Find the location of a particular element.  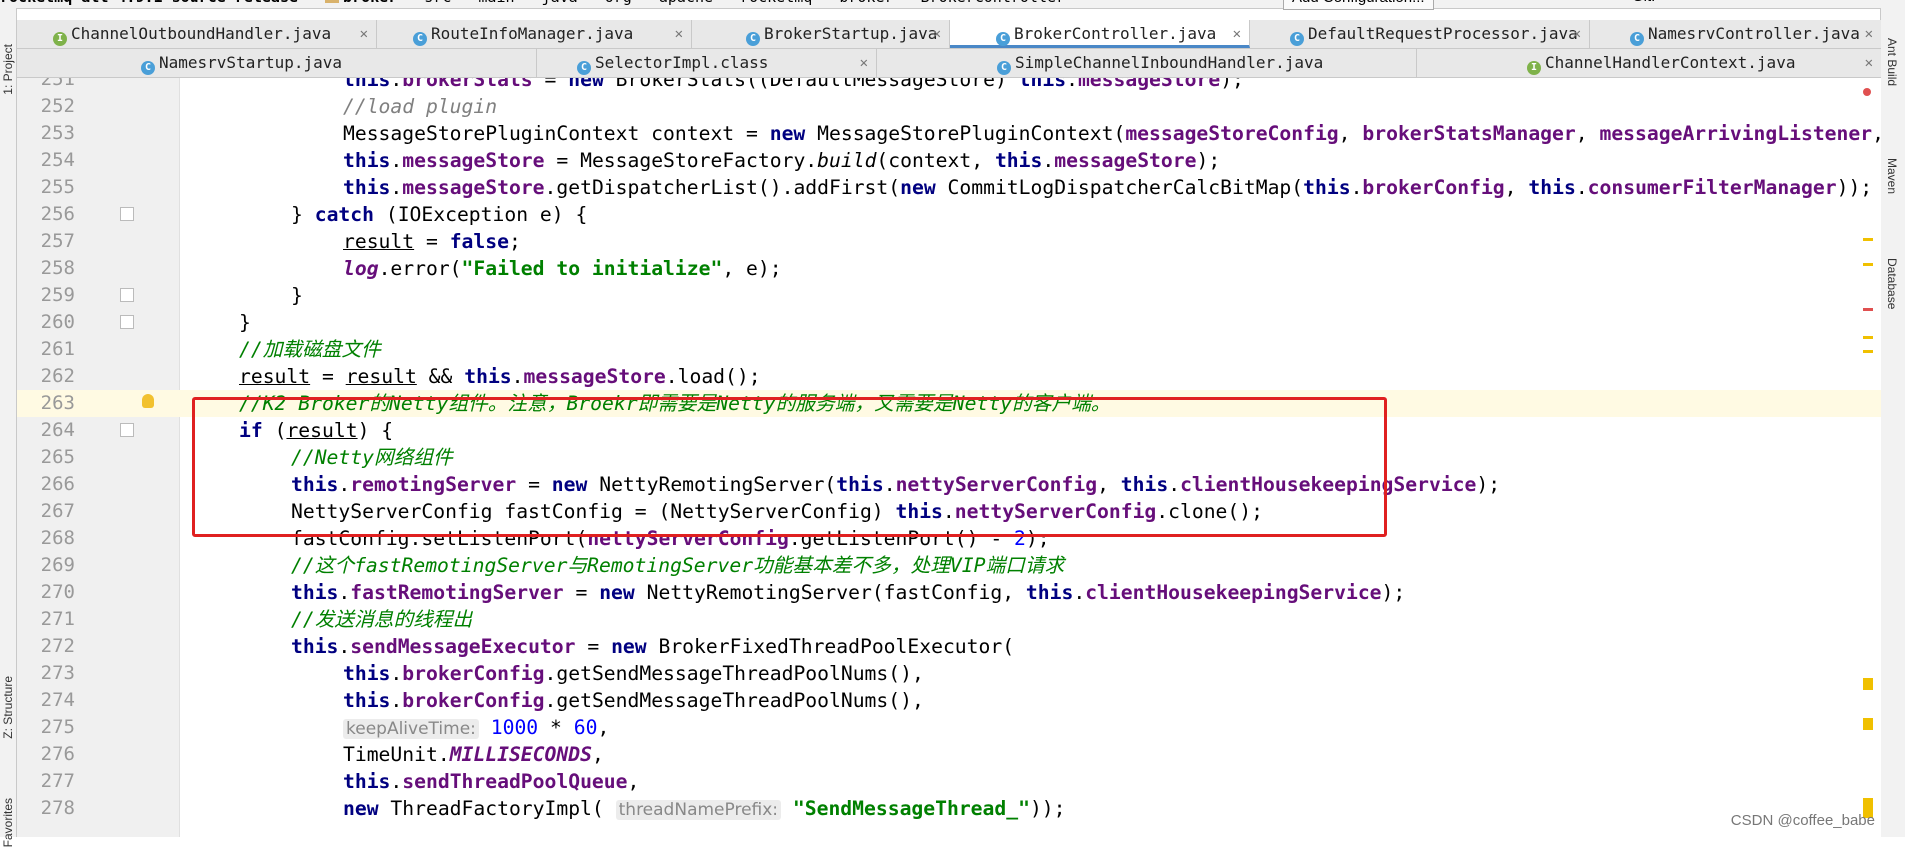

database-tool-button: Database is located at coordinates (1892, 283).